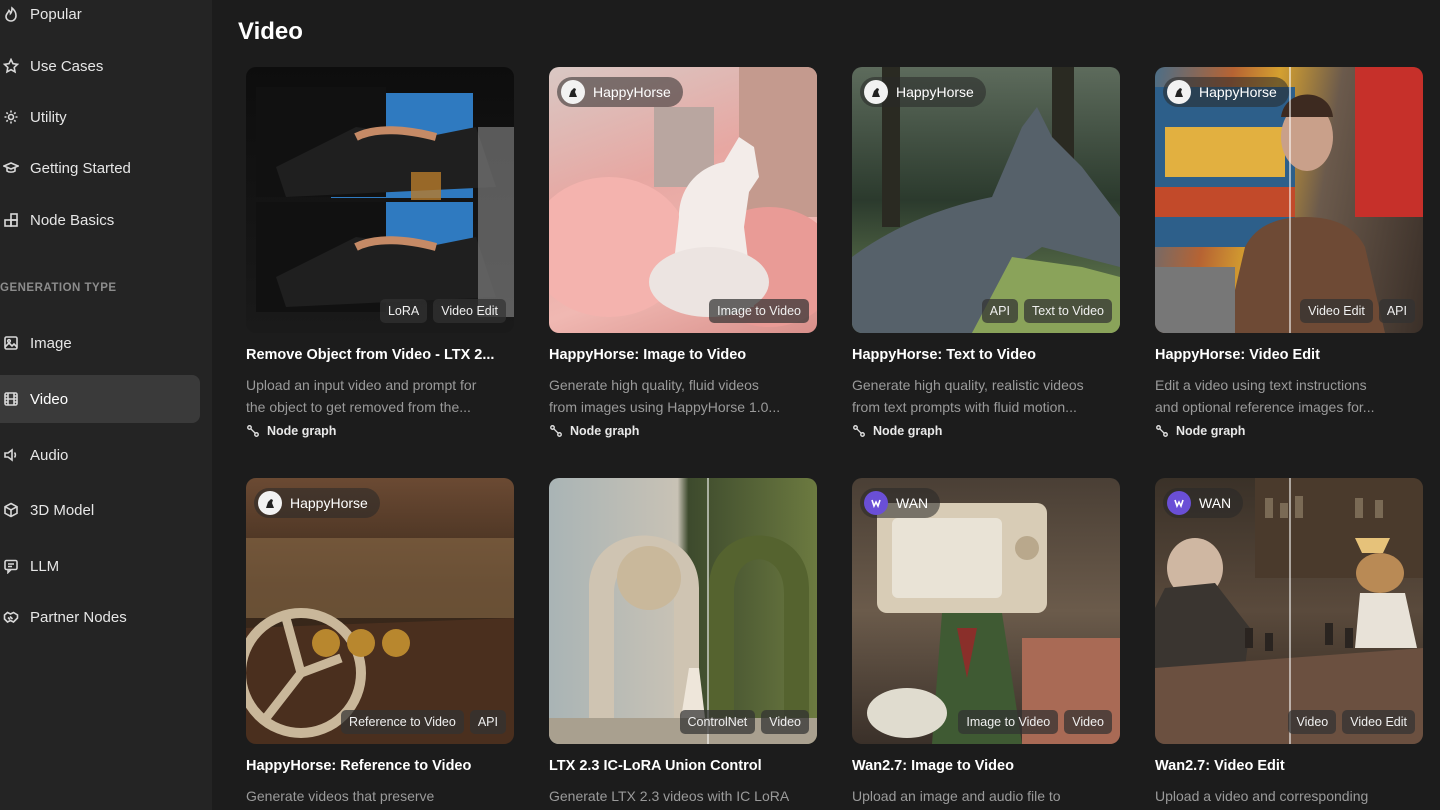 This screenshot has width=1440, height=810. I want to click on blocks-icon, so click(11, 220).